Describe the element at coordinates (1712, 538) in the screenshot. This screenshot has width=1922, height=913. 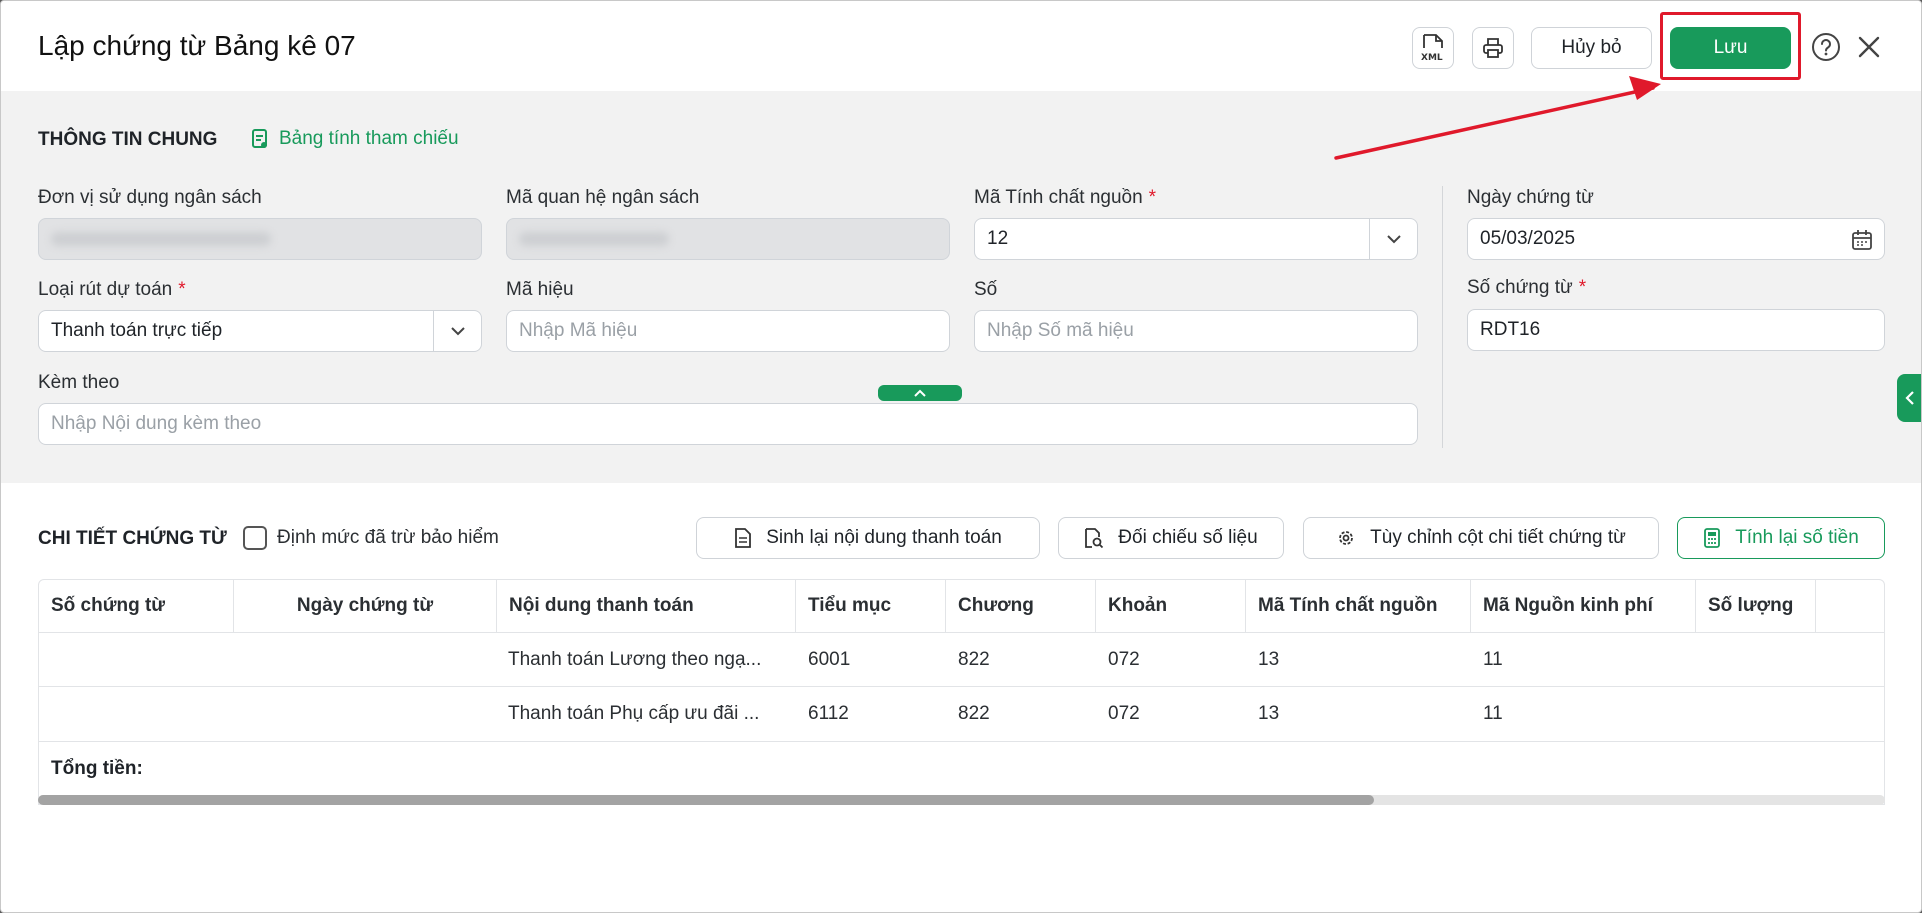
I see `calculator-icon` at that location.